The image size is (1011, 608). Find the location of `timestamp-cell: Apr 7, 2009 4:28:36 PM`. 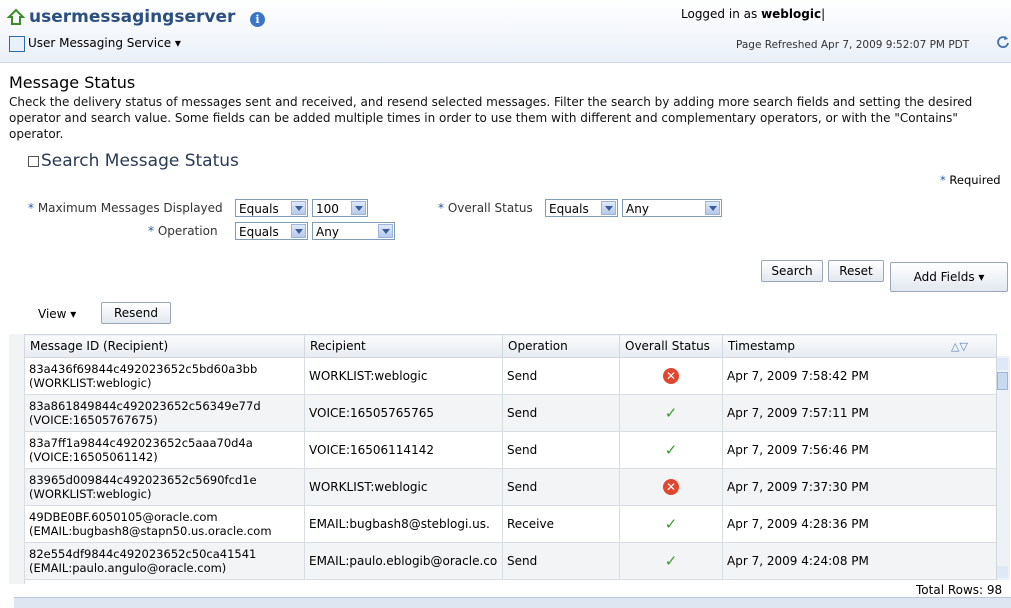

timestamp-cell: Apr 7, 2009 4:28:36 PM is located at coordinates (859, 524).